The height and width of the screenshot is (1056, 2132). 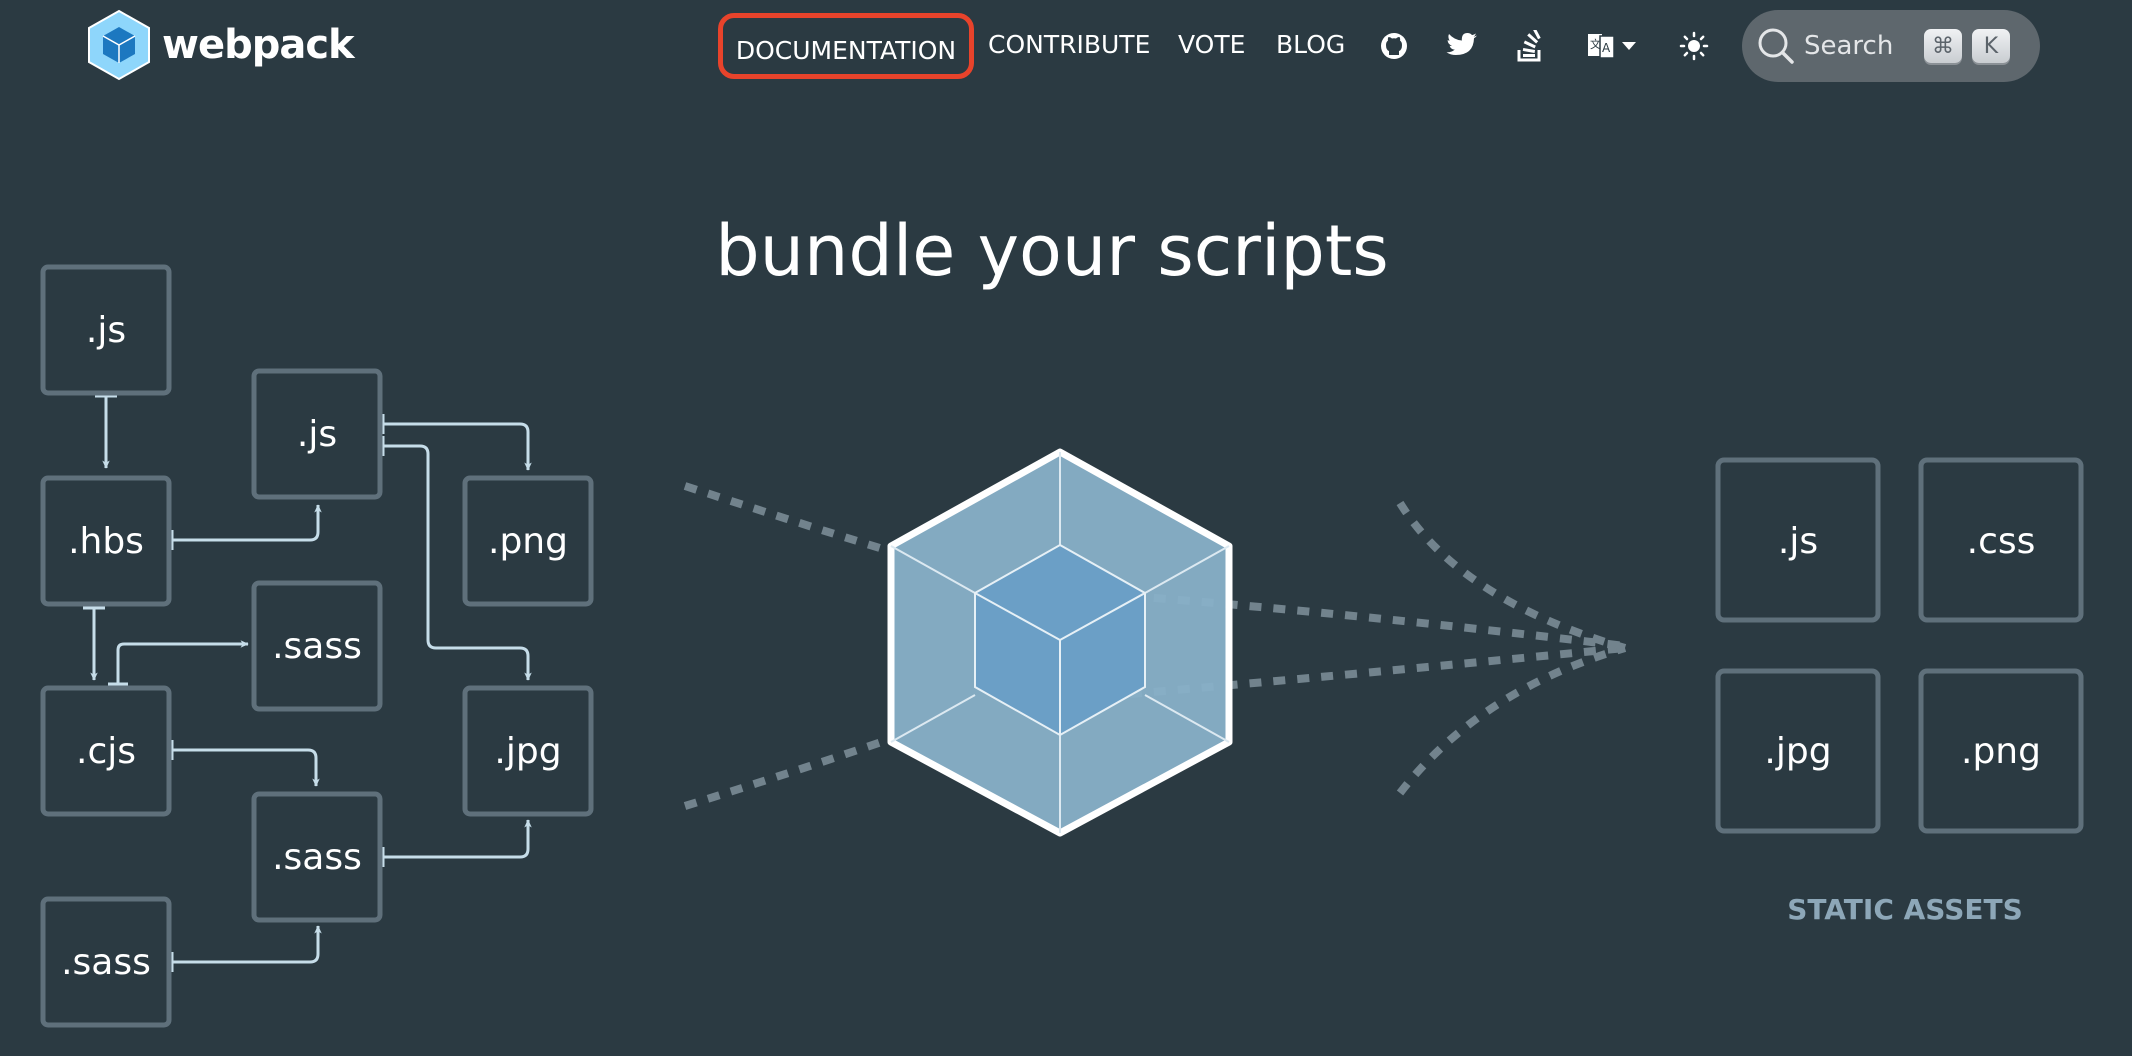 I want to click on source-file-sass-3: .sass, so click(x=106, y=962).